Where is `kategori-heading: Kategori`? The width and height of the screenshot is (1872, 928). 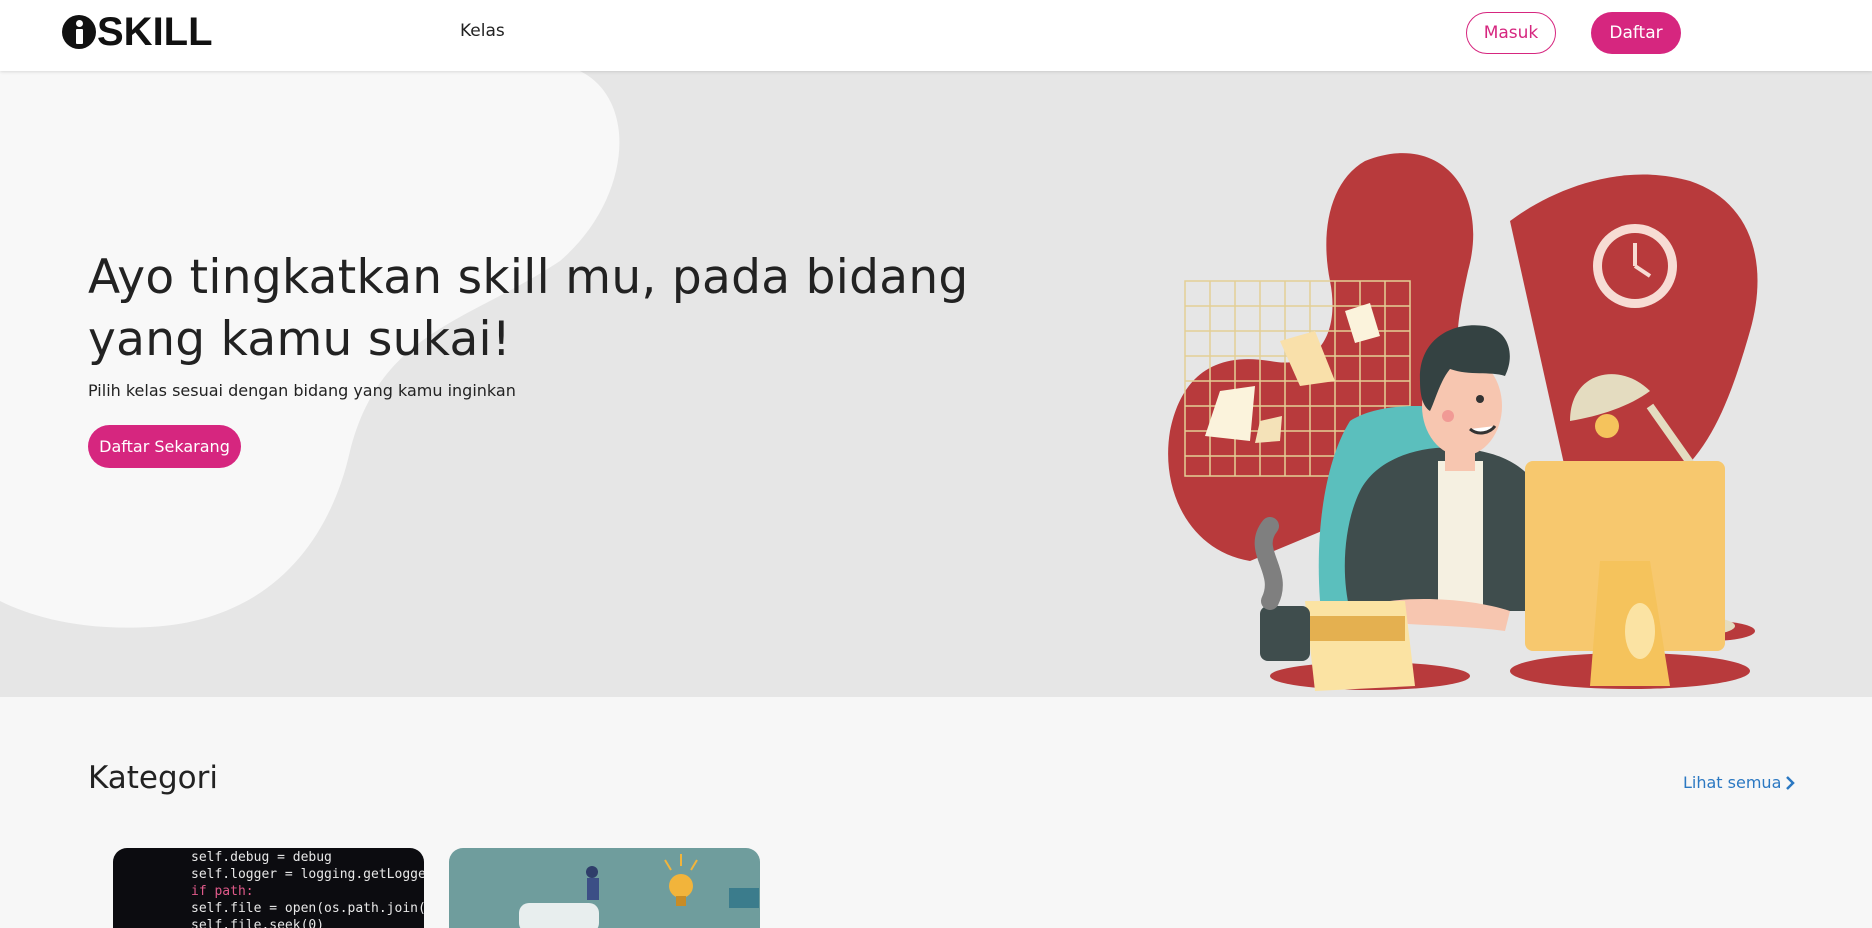
kategori-heading: Kategori is located at coordinates (153, 778).